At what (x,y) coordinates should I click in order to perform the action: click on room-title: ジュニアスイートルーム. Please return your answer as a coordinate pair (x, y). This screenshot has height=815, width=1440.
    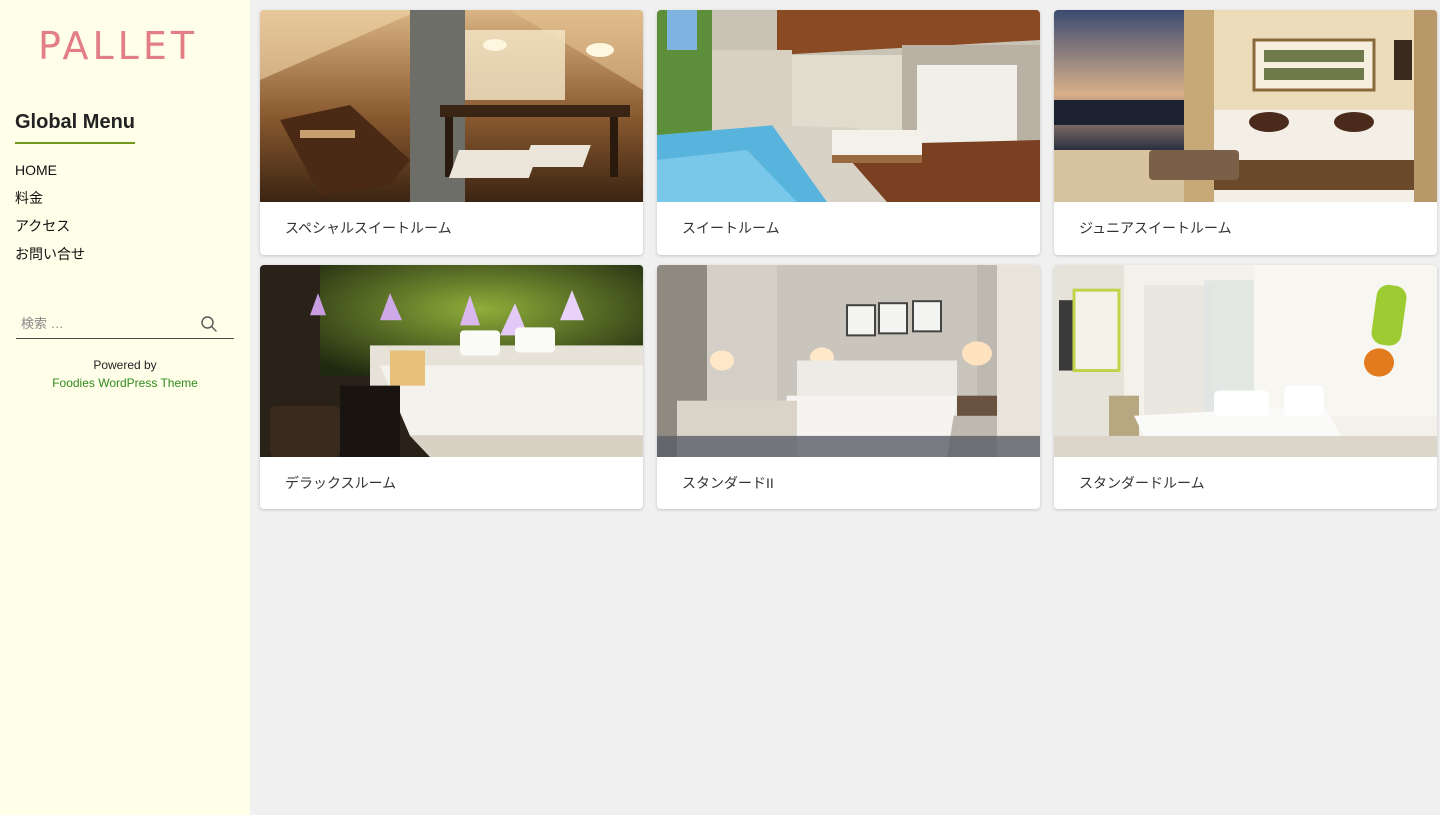
    Looking at the image, I should click on (1155, 228).